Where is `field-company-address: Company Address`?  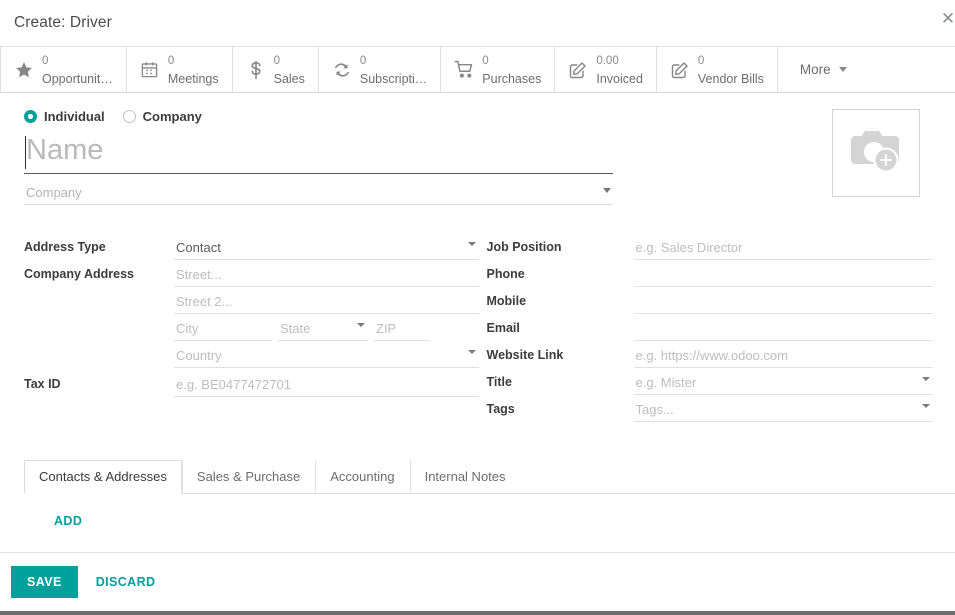 field-company-address: Company Address is located at coordinates (251, 275).